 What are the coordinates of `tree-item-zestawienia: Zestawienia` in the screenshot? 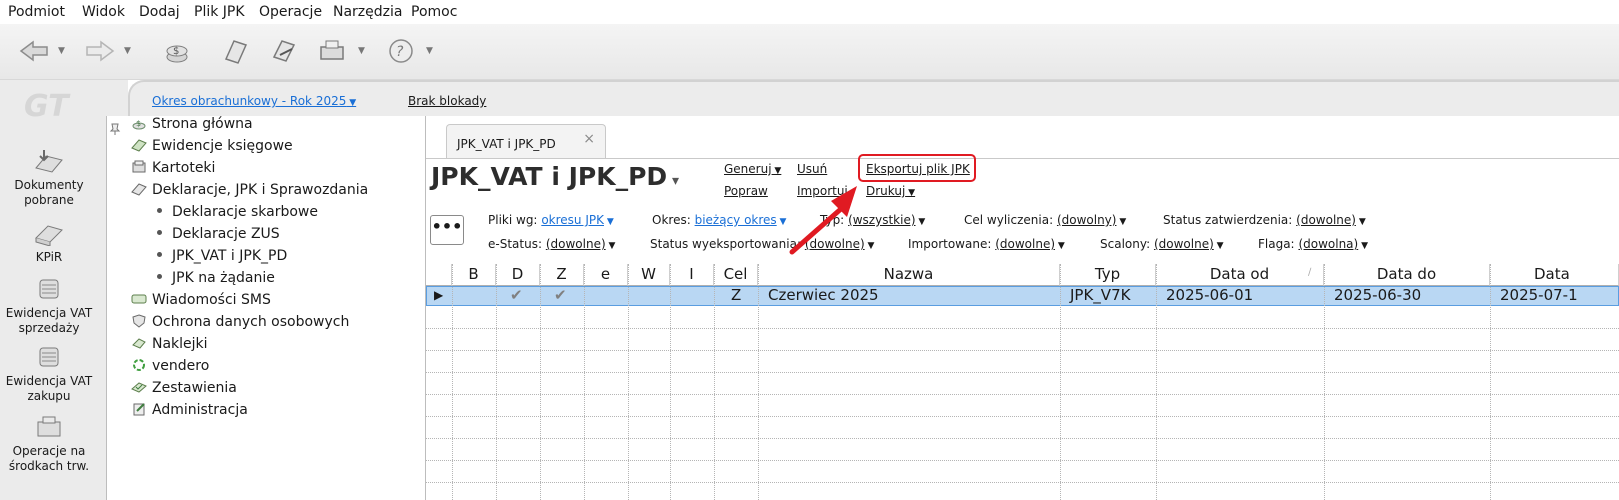 It's located at (184, 388).